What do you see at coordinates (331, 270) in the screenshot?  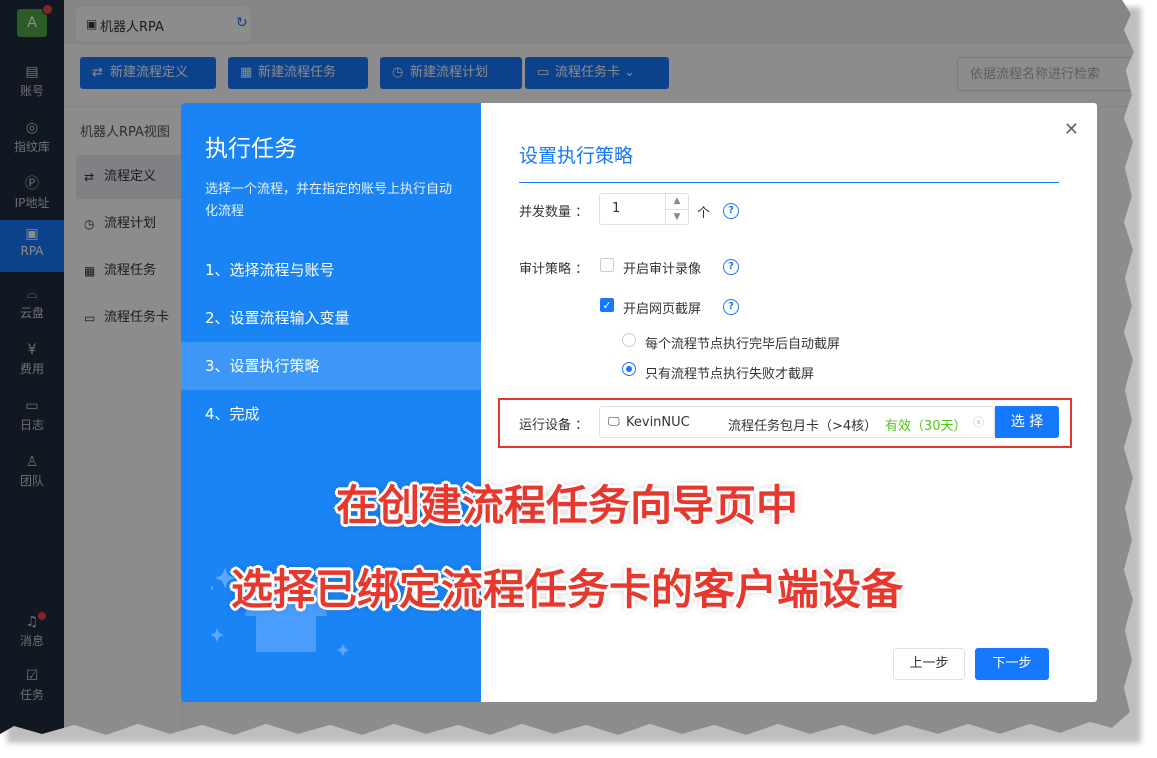 I see `wizard-step-1: 1、选择流程与账号` at bounding box center [331, 270].